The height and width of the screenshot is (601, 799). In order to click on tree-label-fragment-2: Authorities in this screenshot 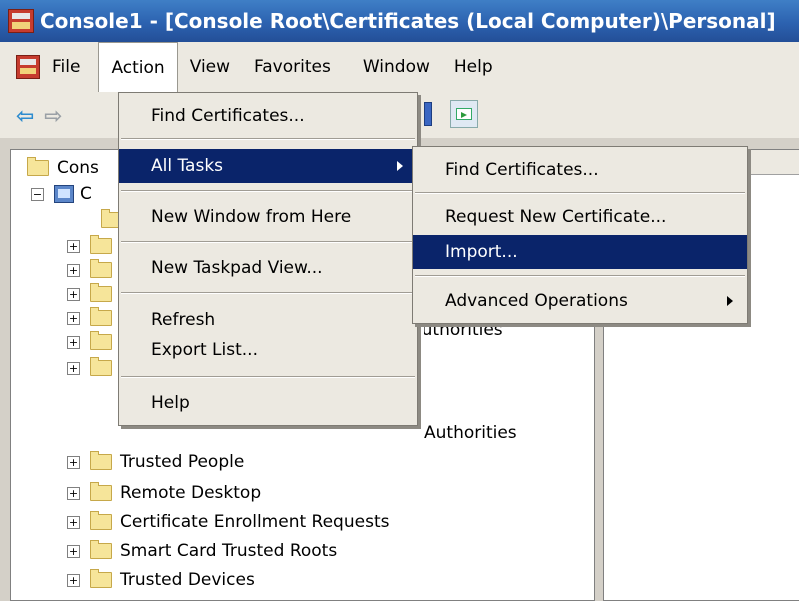, I will do `click(470, 433)`.